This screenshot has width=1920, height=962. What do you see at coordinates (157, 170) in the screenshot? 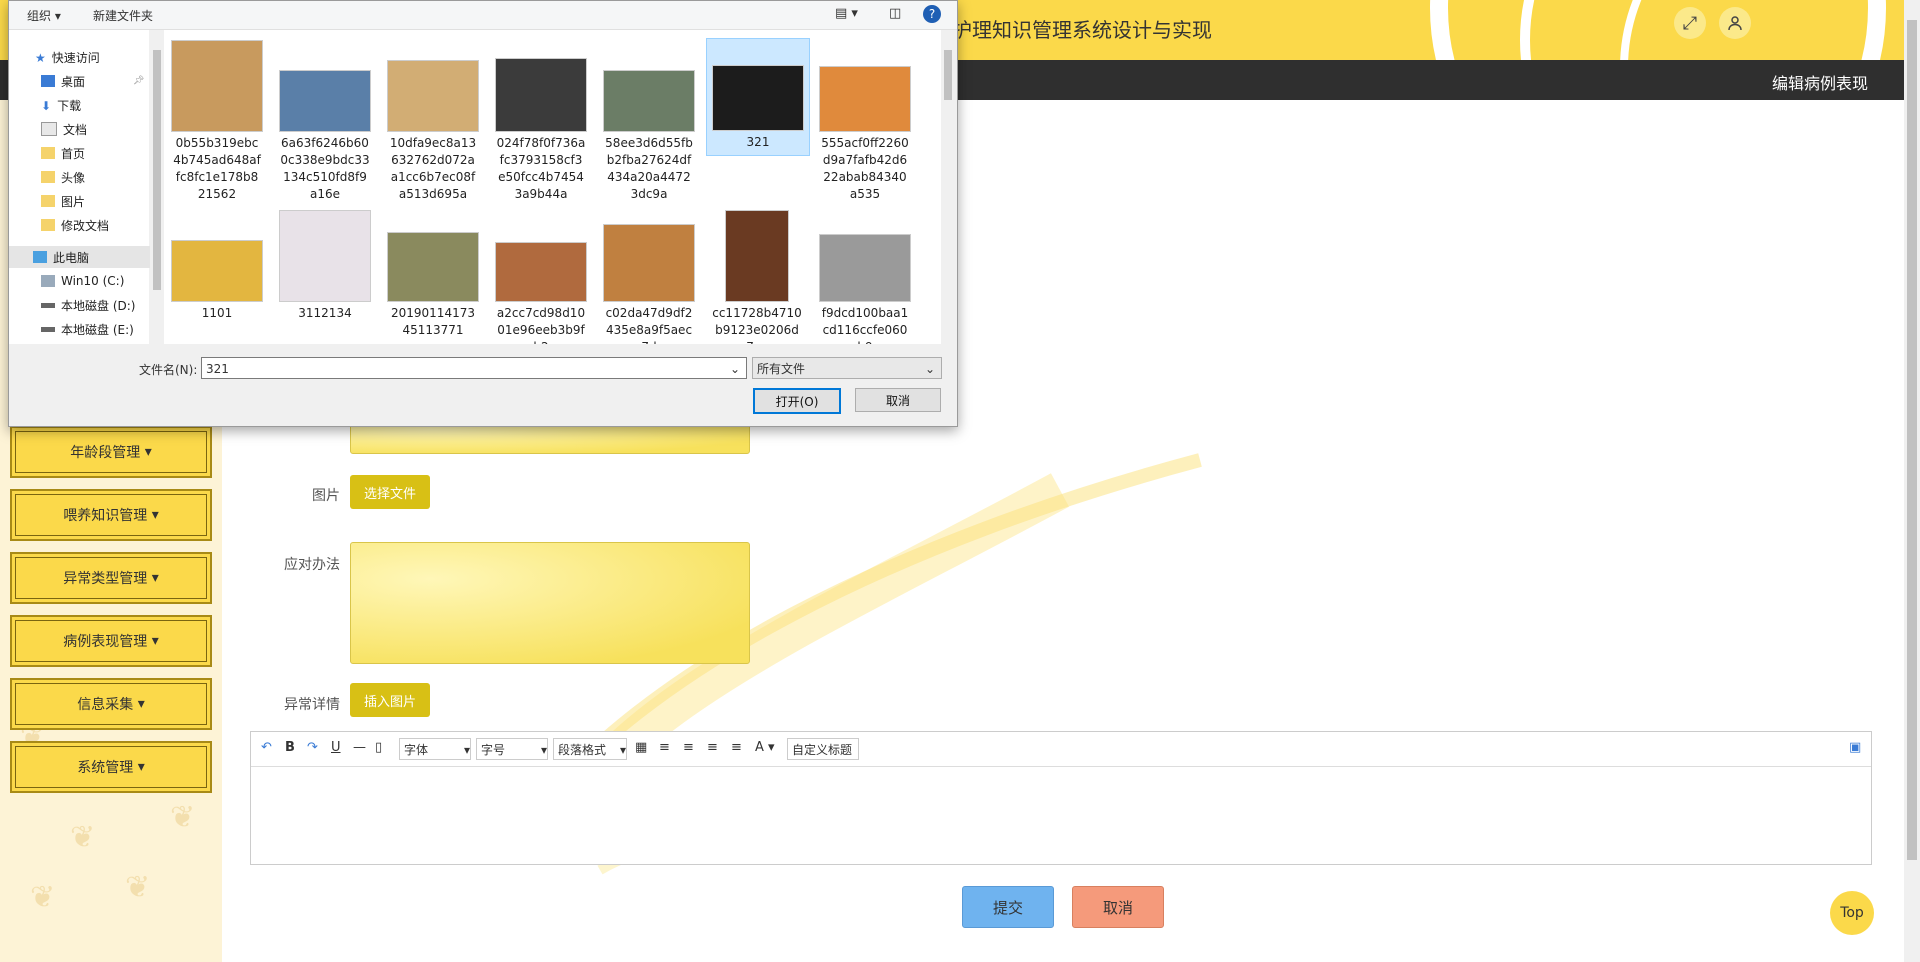
I see `nav-scrollbar-thumb` at bounding box center [157, 170].